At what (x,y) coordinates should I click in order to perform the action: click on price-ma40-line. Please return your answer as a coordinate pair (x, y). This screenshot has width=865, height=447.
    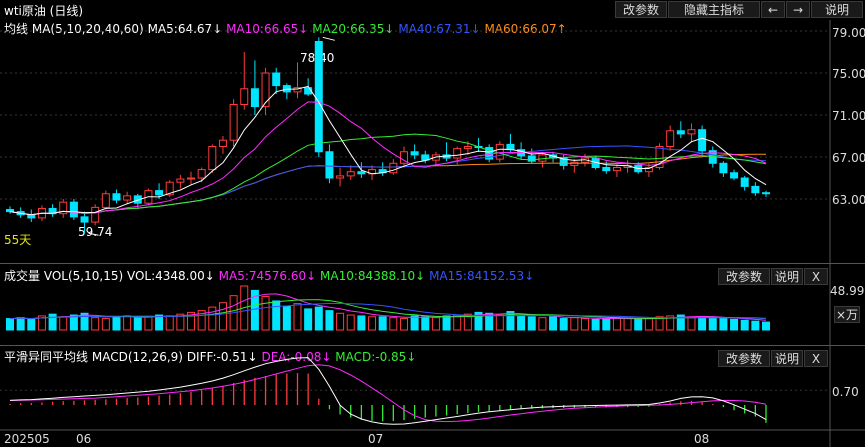
    Looking at the image, I should click on (388, 180).